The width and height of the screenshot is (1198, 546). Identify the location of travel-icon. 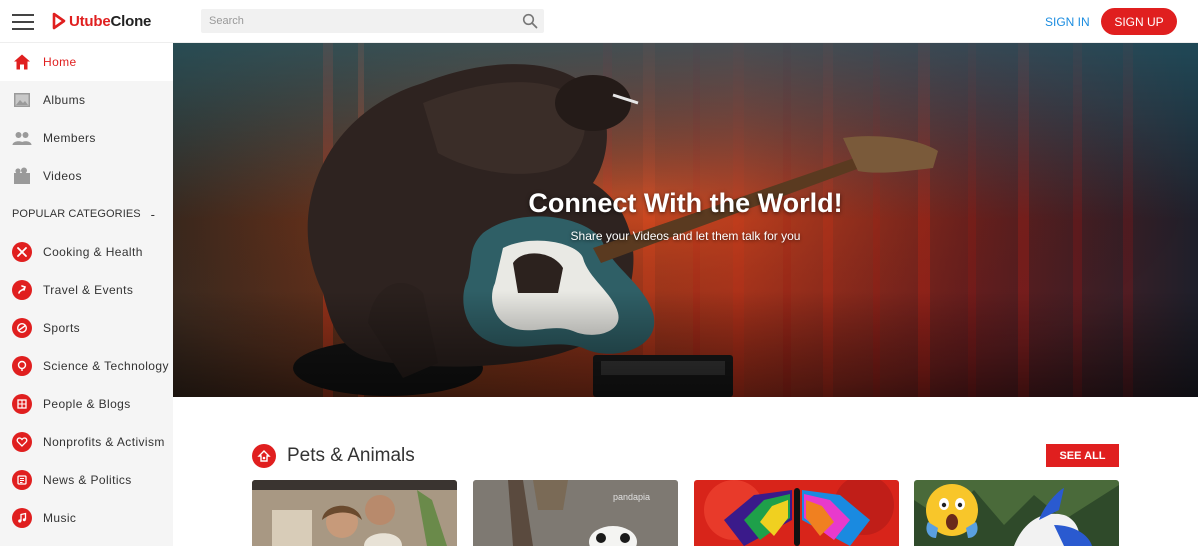
(22, 290).